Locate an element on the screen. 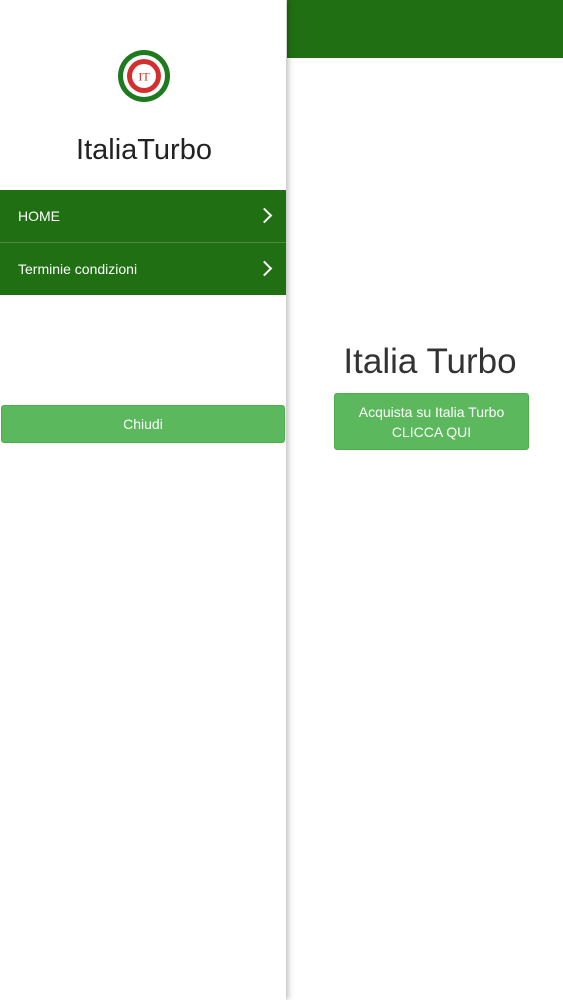 The width and height of the screenshot is (563, 1000). logo-text: IT is located at coordinates (144, 77).